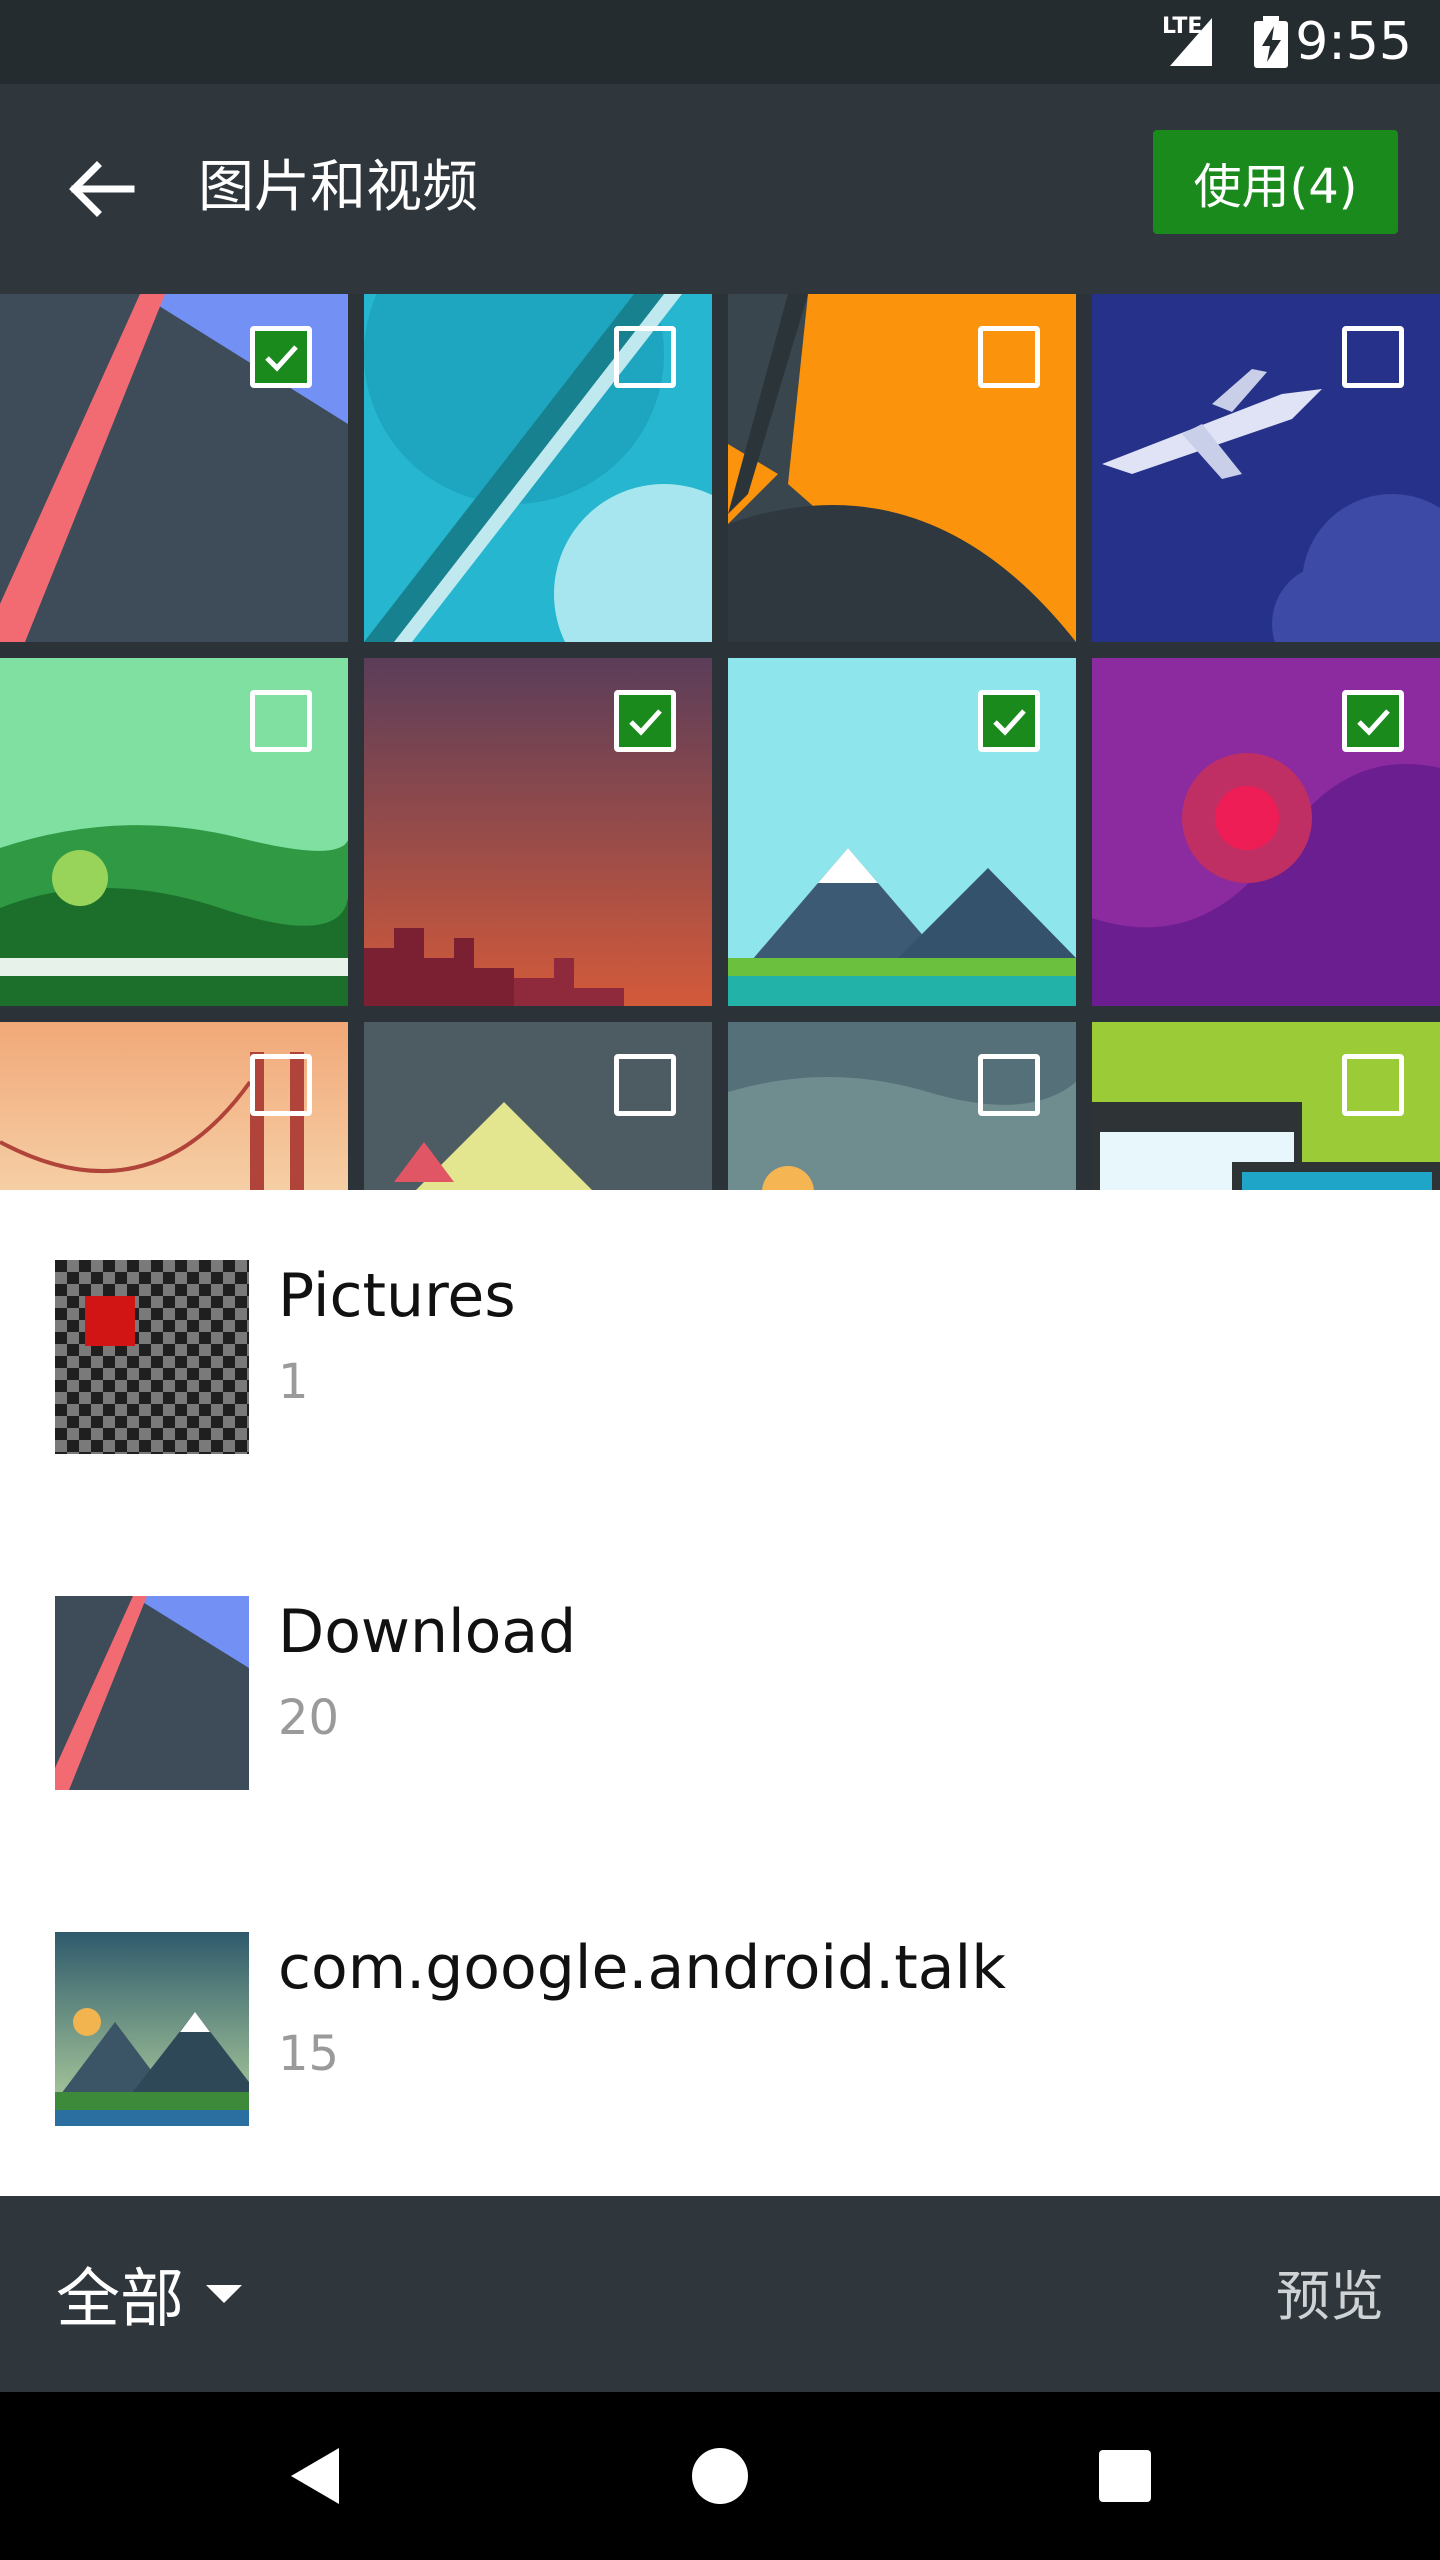 The image size is (1440, 2560). I want to click on nav-recents-icon, so click(1125, 2476).